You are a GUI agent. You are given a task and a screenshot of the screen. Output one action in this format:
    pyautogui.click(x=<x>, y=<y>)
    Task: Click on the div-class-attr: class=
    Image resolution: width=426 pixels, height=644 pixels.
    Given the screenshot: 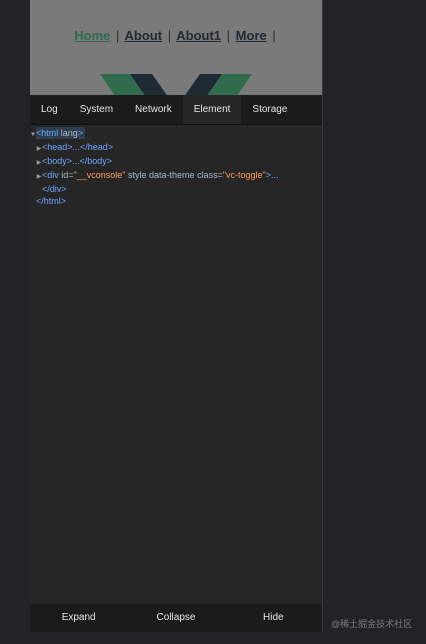 What is the action you would take?
    pyautogui.click(x=210, y=175)
    